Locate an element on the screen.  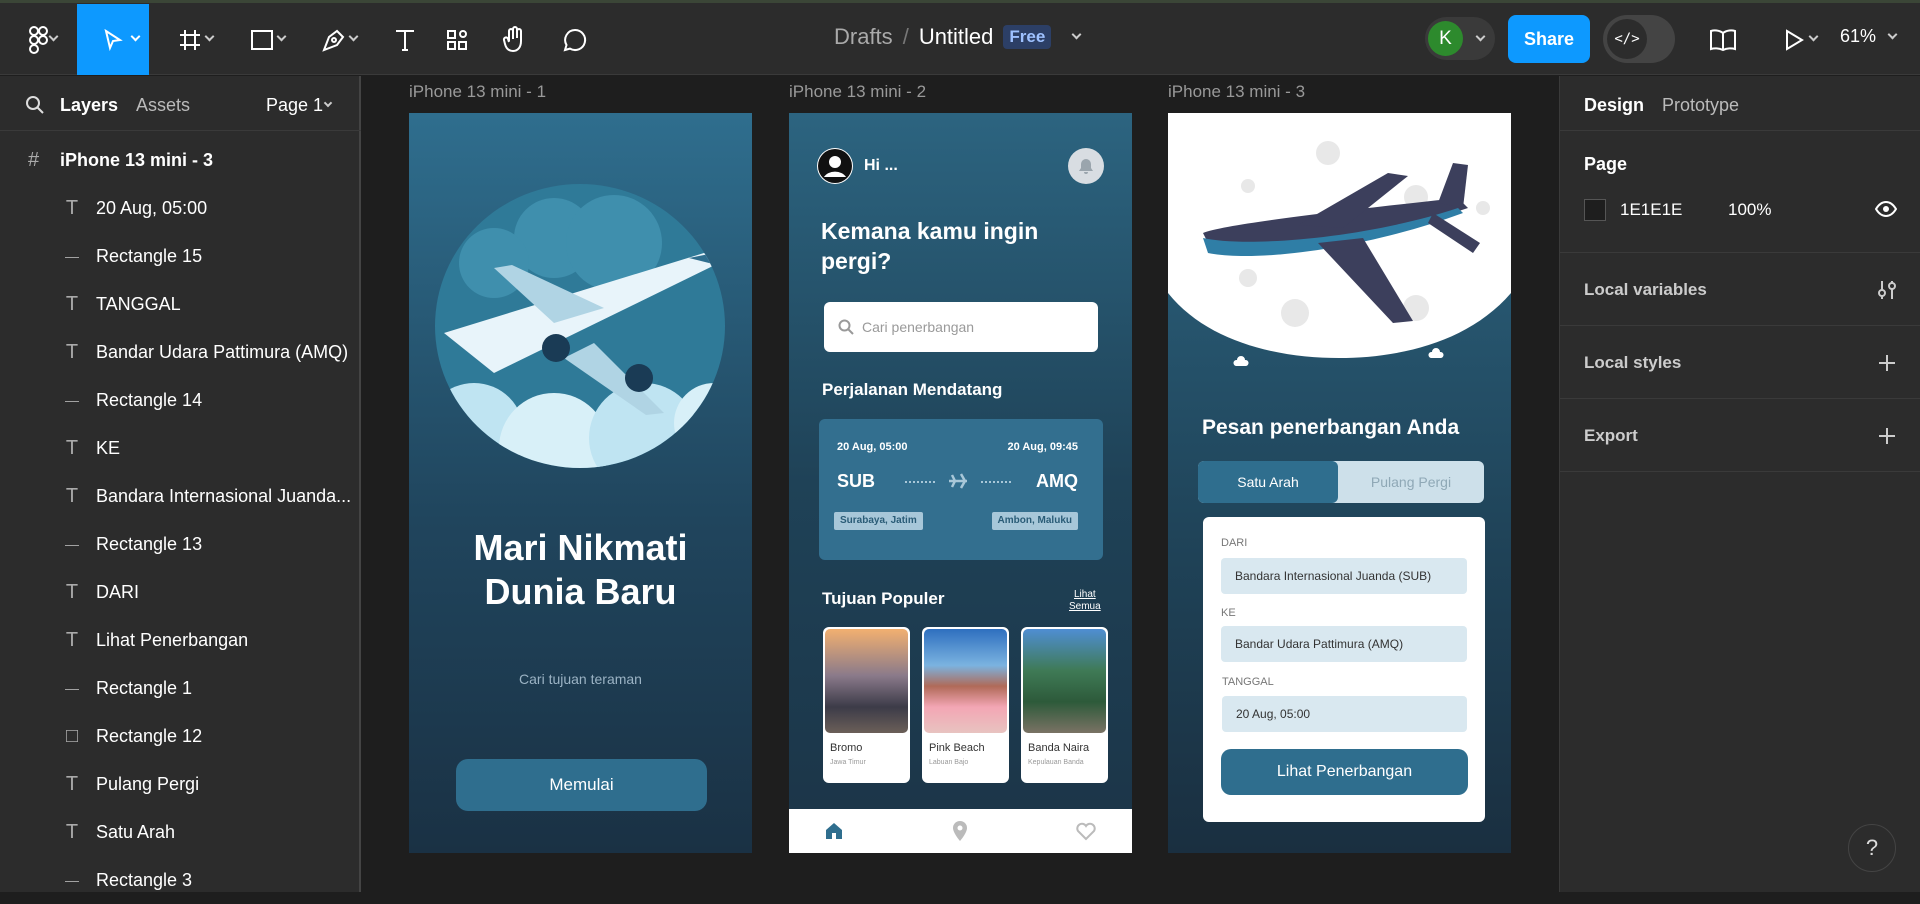
comment-icon is located at coordinates (575, 39).